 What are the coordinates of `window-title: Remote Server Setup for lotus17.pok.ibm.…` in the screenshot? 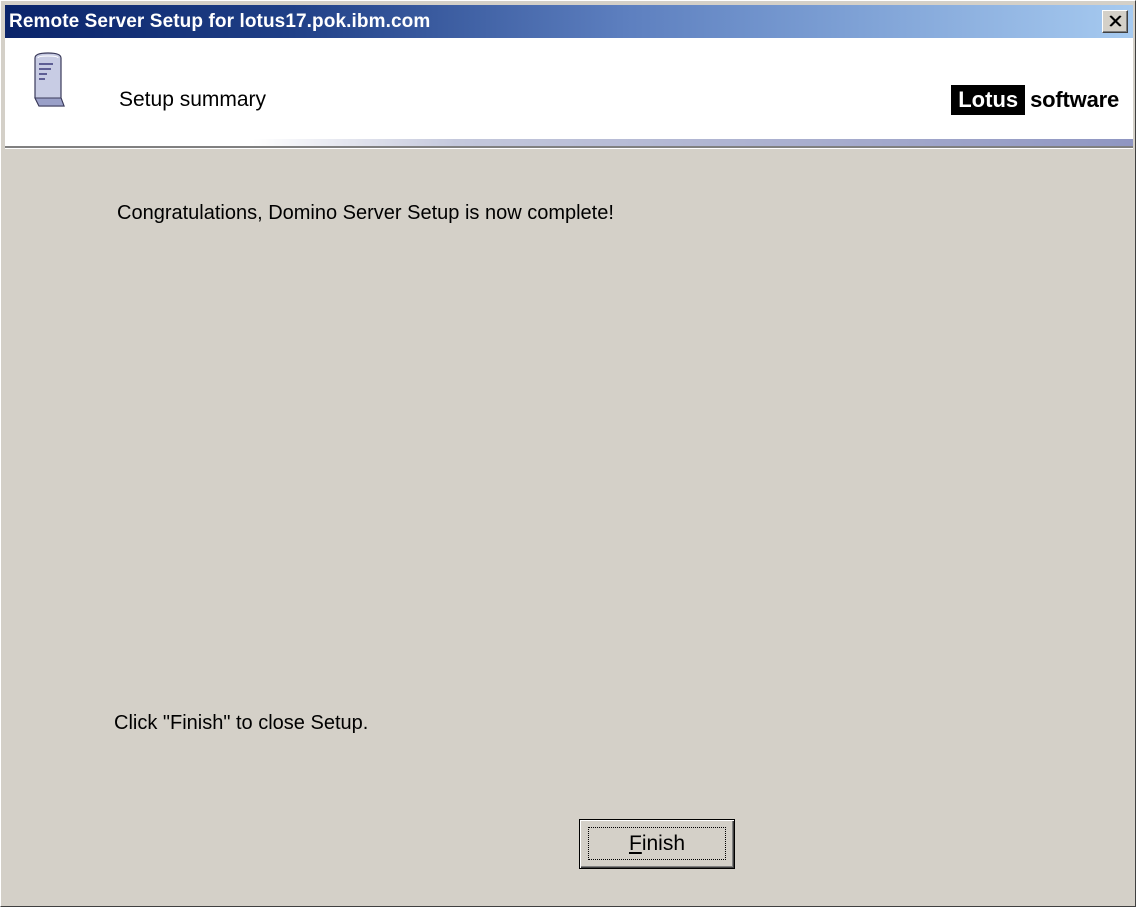 It's located at (220, 21).